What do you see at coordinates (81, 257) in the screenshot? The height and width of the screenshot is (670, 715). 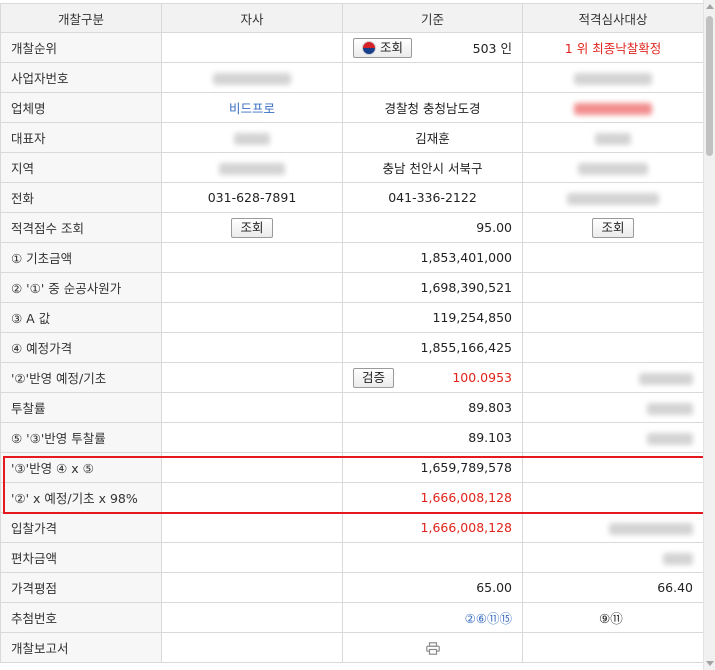 I see `row-label-basic-amount: ① 기초금액` at bounding box center [81, 257].